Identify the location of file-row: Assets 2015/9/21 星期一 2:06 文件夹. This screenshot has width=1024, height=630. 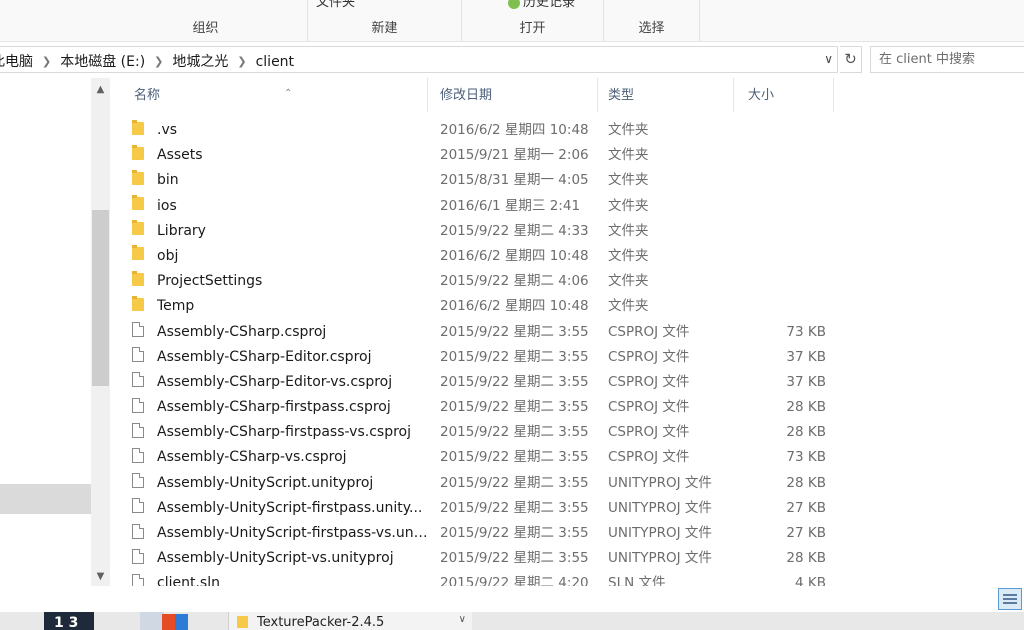
(568, 155).